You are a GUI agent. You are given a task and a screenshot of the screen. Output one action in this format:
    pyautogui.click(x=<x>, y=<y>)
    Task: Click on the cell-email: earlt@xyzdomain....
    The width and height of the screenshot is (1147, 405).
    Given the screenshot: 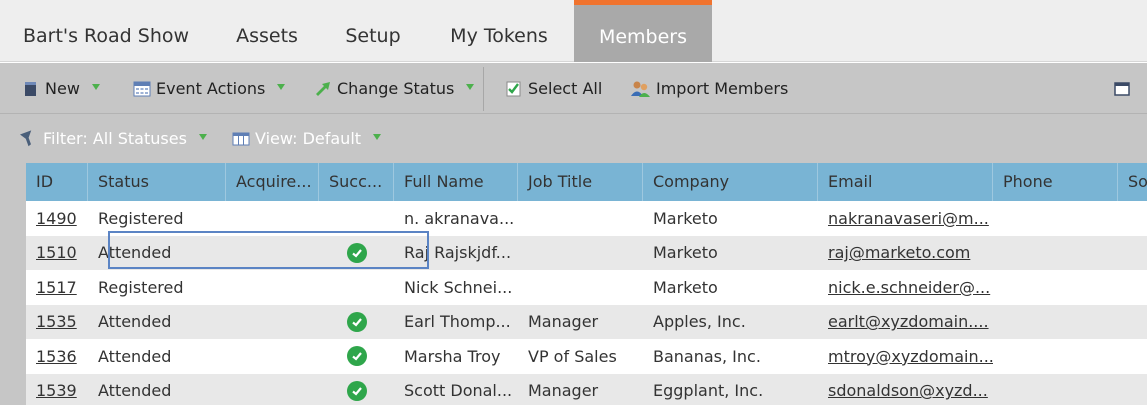 What is the action you would take?
    pyautogui.click(x=905, y=322)
    